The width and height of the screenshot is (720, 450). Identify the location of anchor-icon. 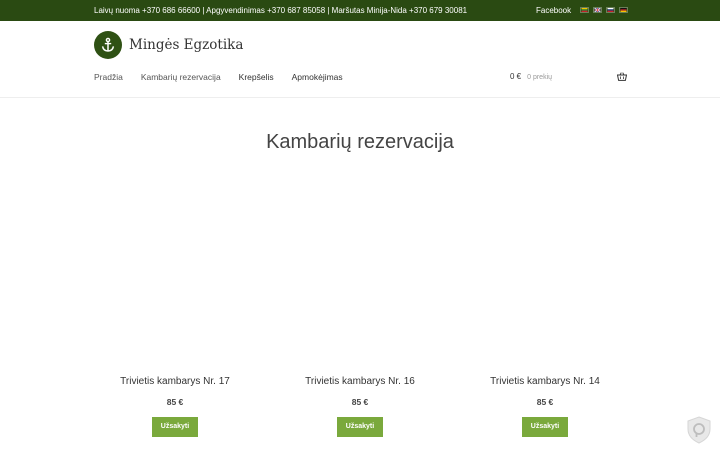
(108, 44).